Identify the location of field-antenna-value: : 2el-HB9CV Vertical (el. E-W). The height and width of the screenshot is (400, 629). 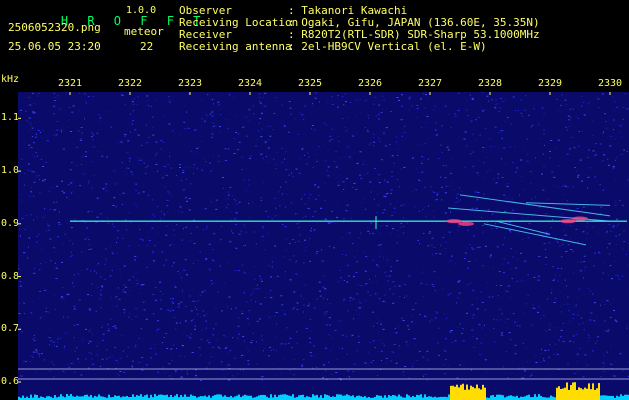
(387, 46).